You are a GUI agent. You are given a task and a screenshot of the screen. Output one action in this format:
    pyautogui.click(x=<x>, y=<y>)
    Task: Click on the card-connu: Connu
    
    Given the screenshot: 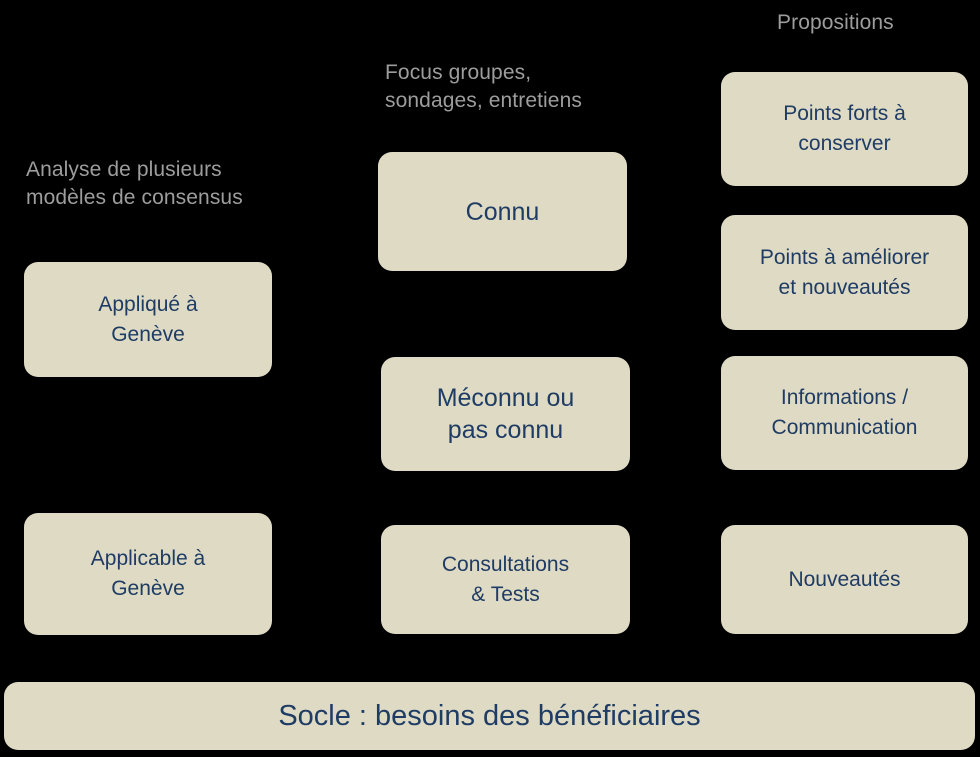 What is the action you would take?
    pyautogui.click(x=502, y=211)
    